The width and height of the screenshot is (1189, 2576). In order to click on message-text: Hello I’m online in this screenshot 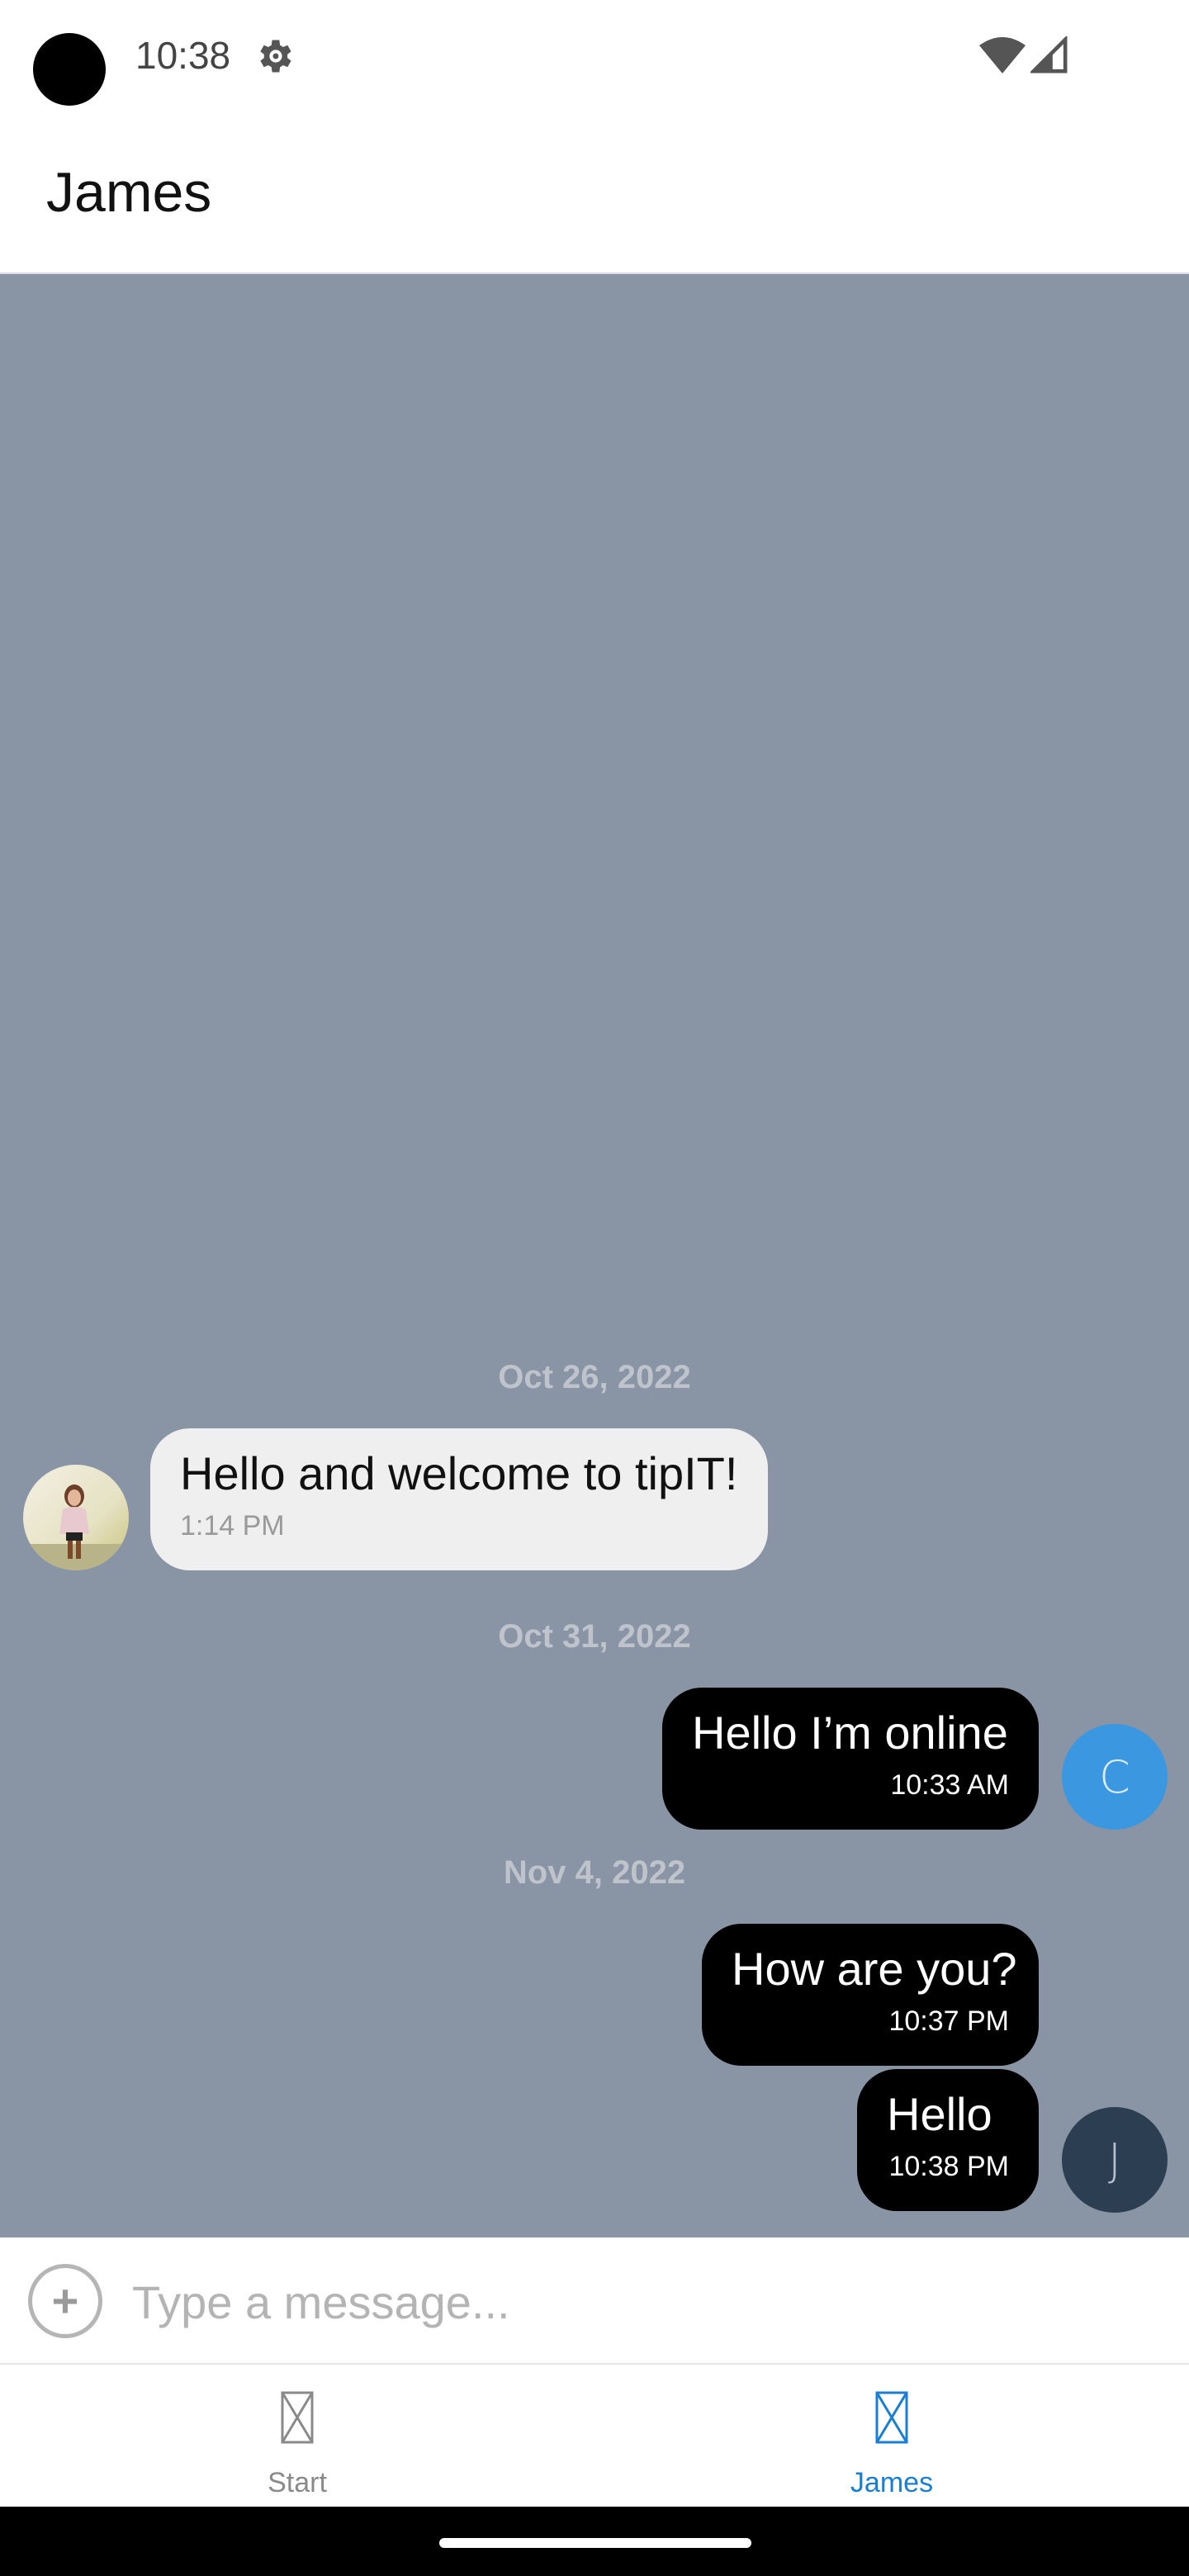, I will do `click(850, 1733)`.